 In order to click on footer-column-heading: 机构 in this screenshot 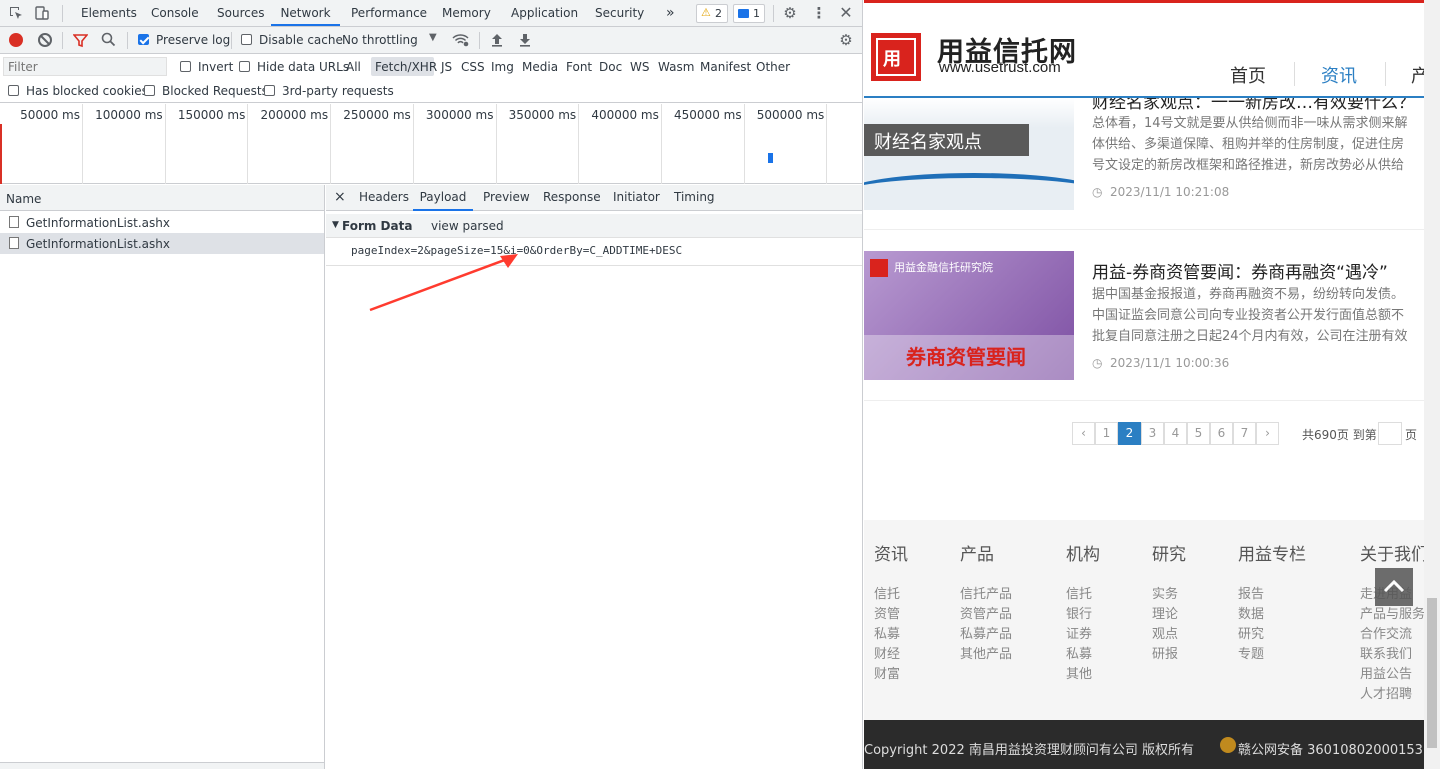, I will do `click(1083, 552)`.